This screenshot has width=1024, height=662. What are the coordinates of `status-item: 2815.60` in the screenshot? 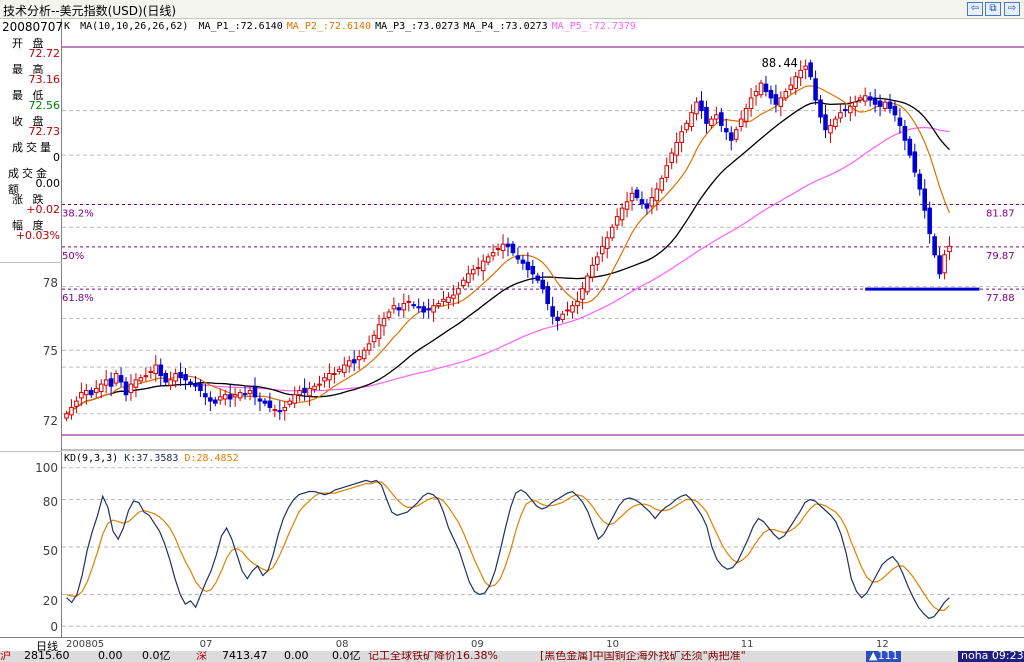 It's located at (47, 656).